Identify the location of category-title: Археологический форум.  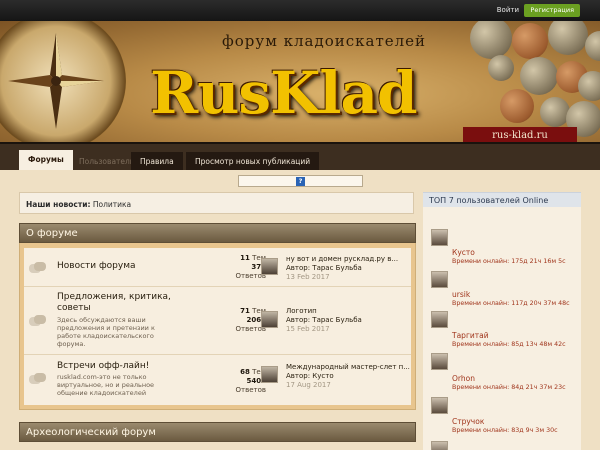
(217, 432).